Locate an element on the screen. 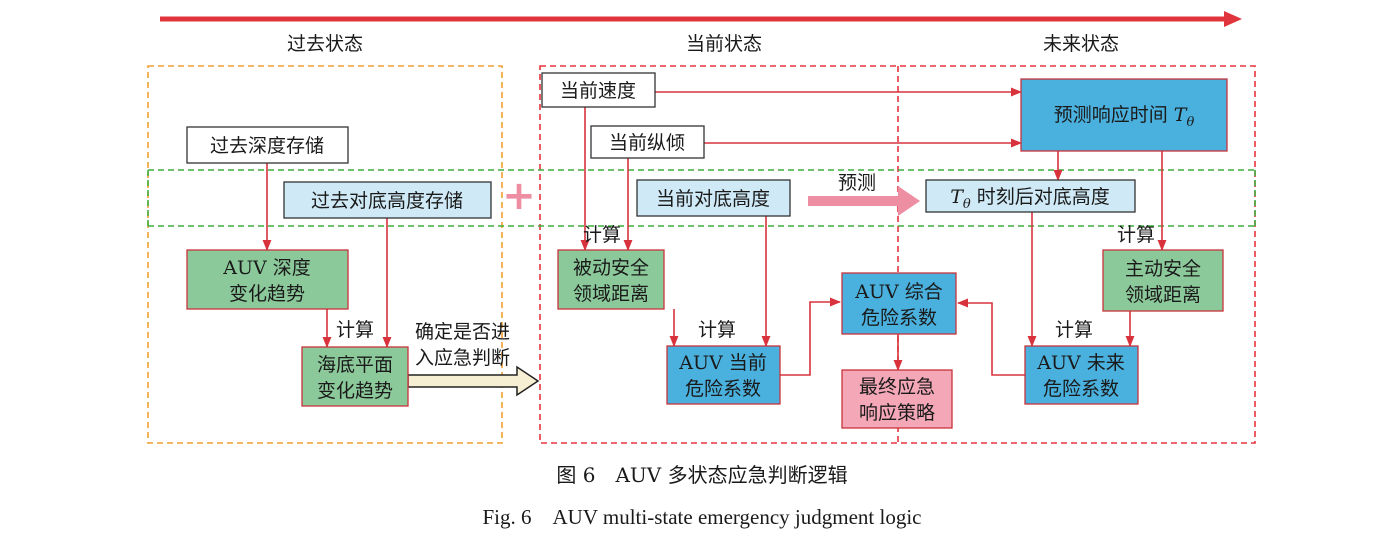  plus-sign: + is located at coordinates (519, 196).